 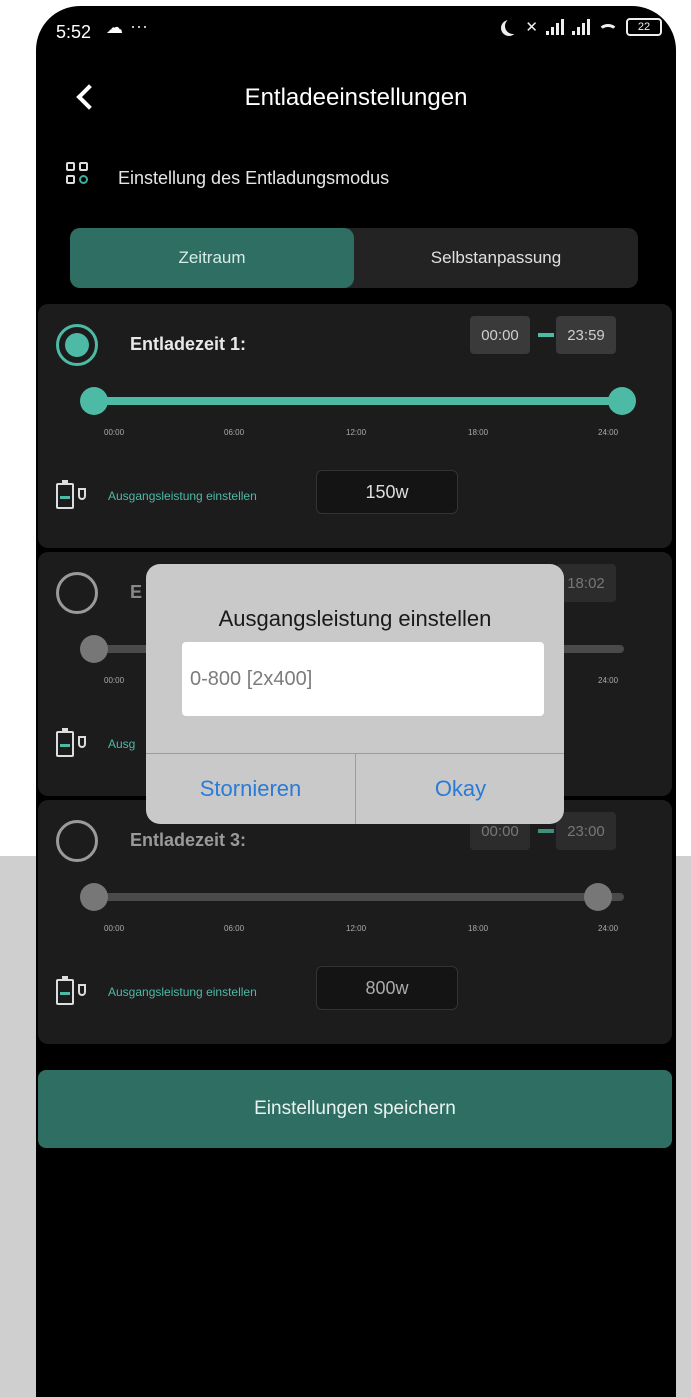 What do you see at coordinates (531, 27) in the screenshot?
I see `alarm-off-icon: ✕` at bounding box center [531, 27].